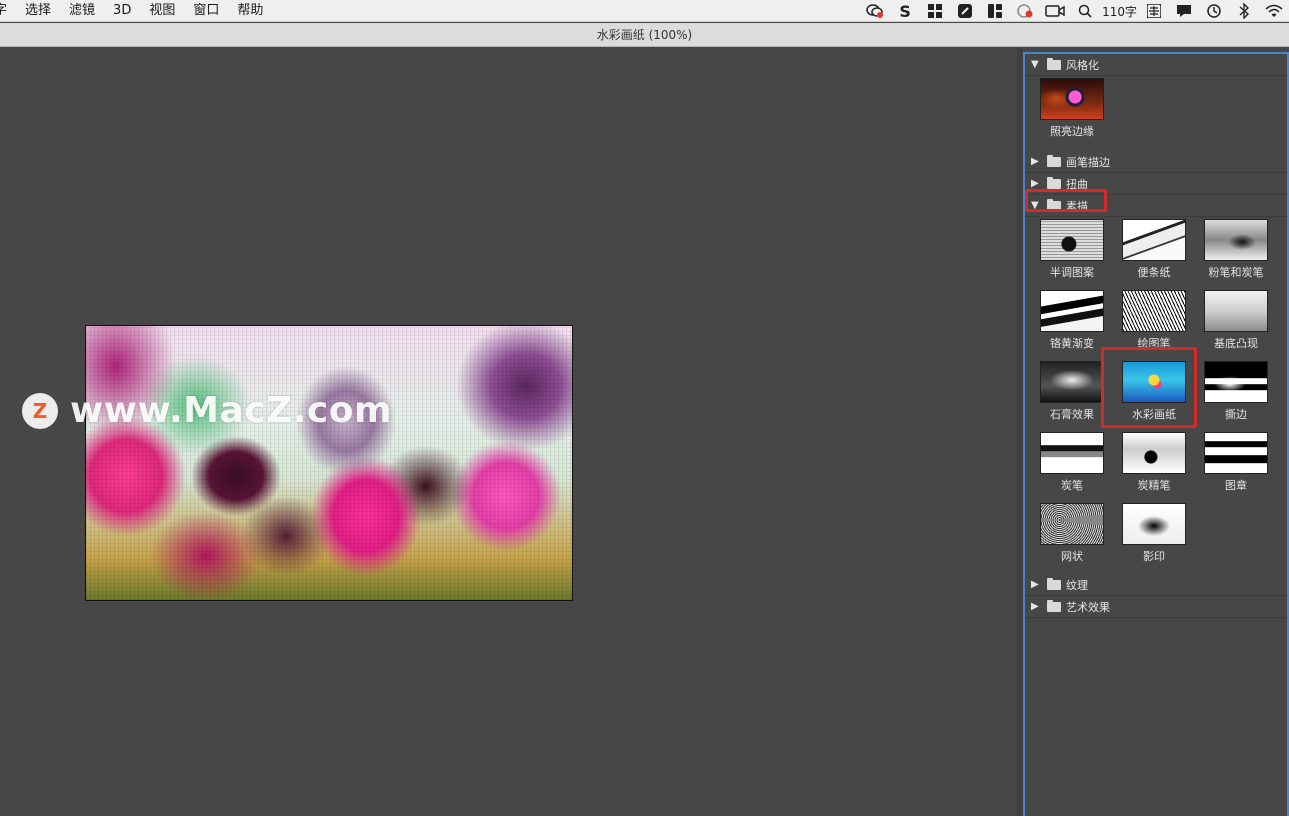 Image resolution: width=1289 pixels, height=816 pixels. I want to click on filter-label: 图章, so click(1236, 485).